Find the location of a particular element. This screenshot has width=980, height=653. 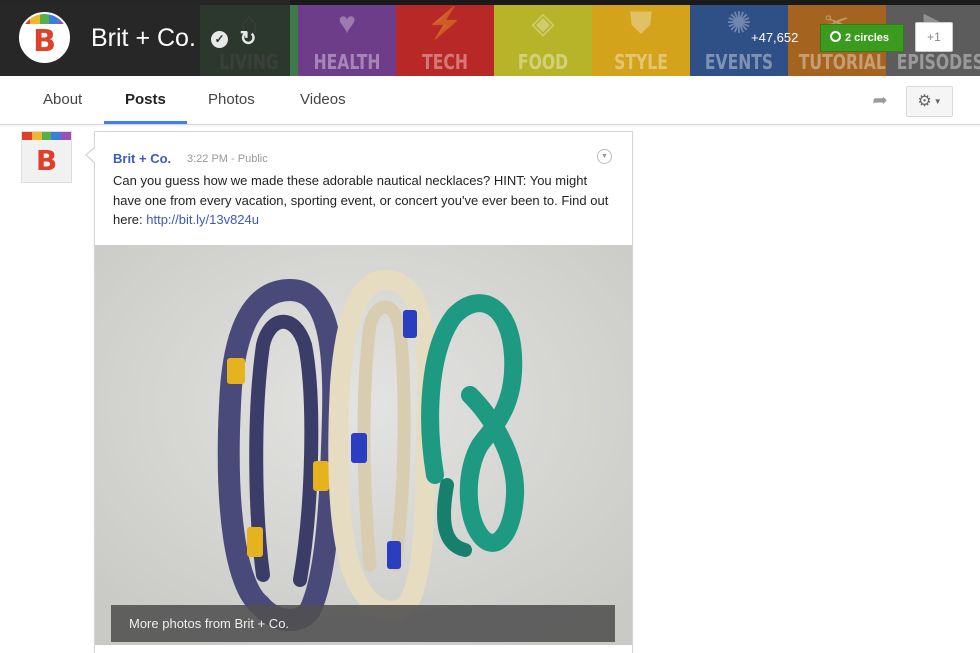

cover-tile-style: ⛊ STYLE is located at coordinates (641, 38).